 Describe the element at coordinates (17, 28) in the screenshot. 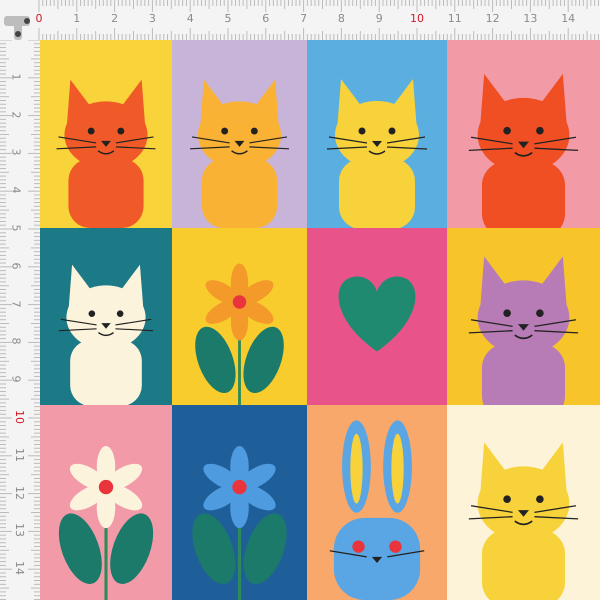

I see `ruler-clip-icon` at that location.